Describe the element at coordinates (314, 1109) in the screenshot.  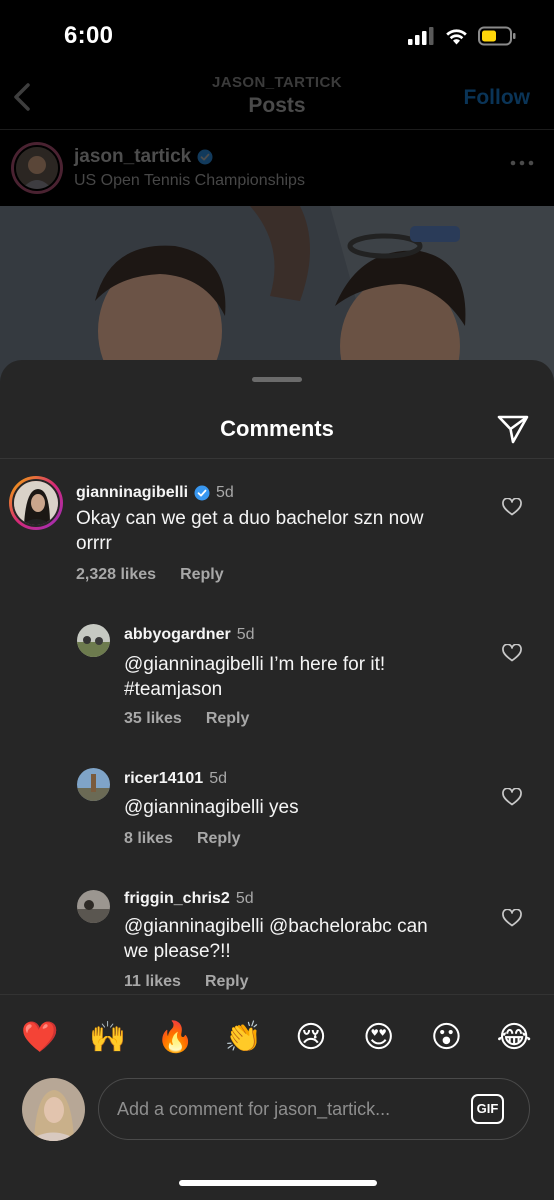
I see `comment-input` at that location.